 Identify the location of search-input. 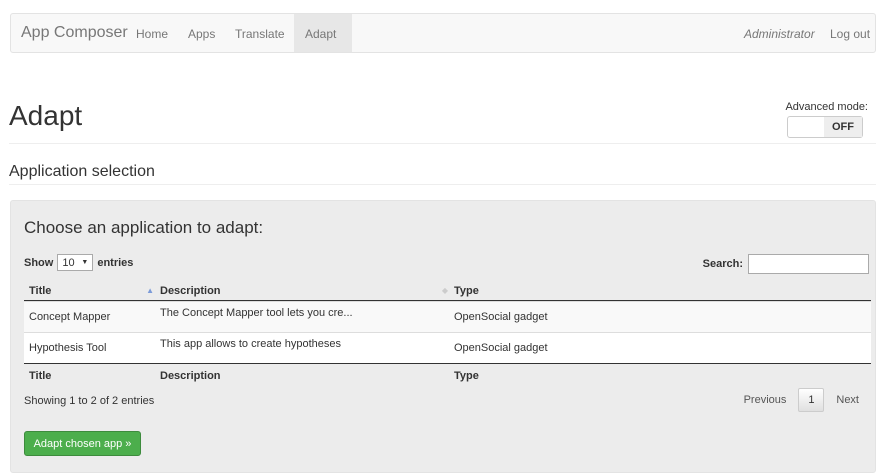
(808, 264).